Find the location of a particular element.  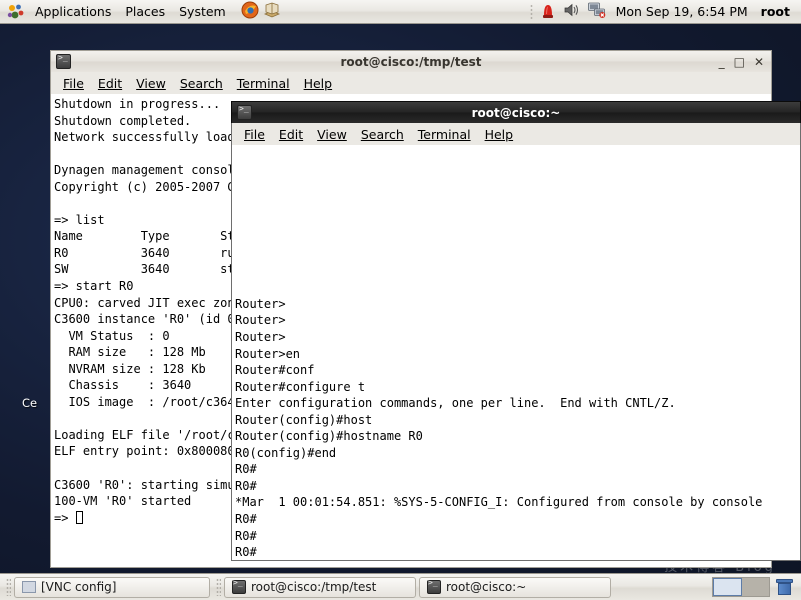

minimize-button: _ is located at coordinates (722, 62).